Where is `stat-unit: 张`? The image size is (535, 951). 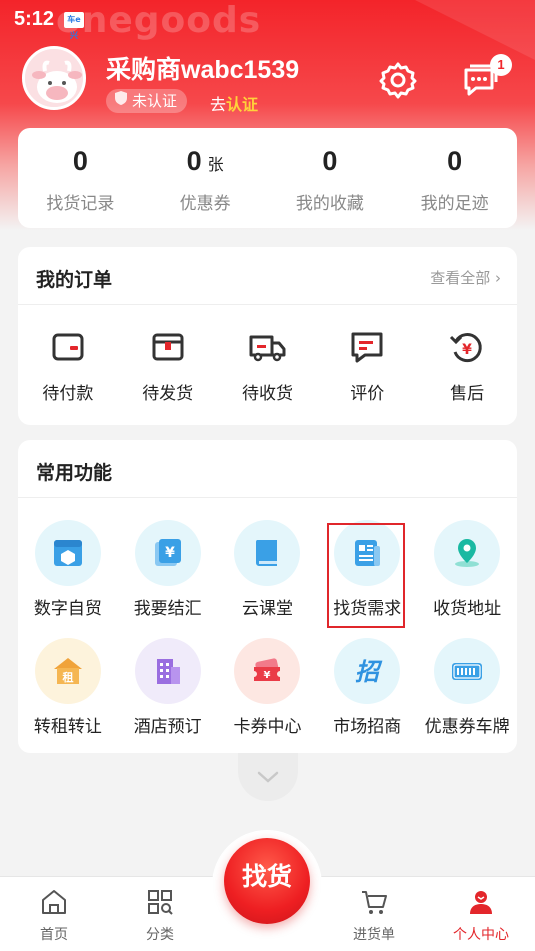 stat-unit: 张 is located at coordinates (215, 165).